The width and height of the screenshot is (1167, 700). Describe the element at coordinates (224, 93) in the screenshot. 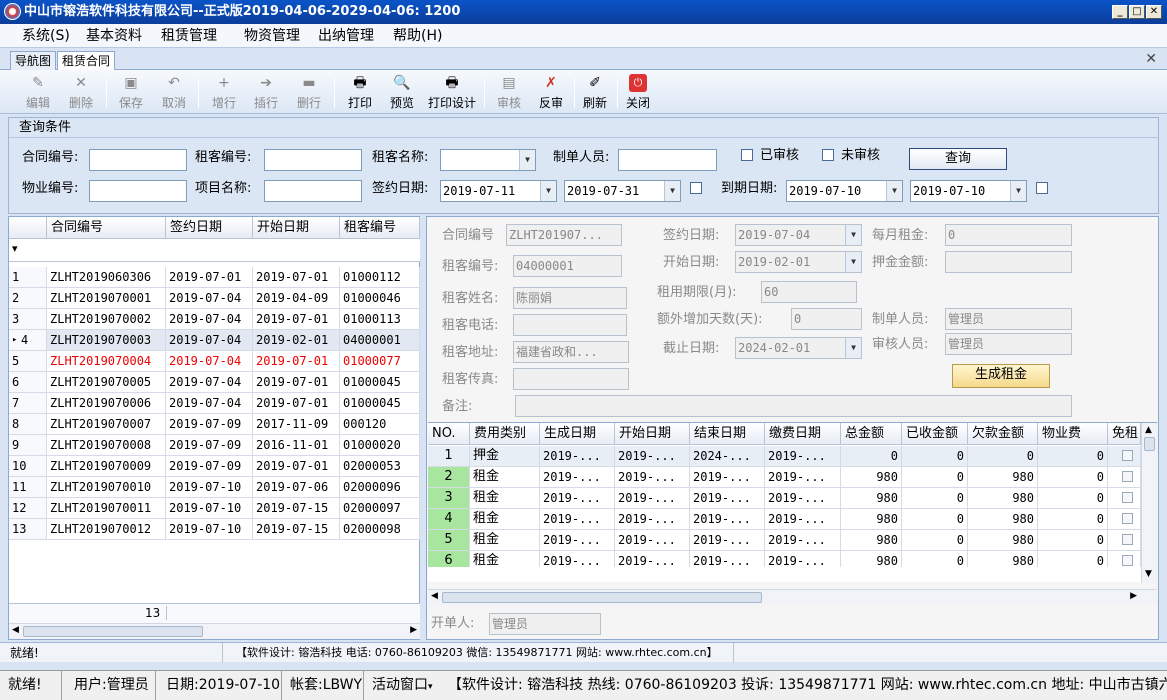

I see `add-row-button: + 增行` at that location.